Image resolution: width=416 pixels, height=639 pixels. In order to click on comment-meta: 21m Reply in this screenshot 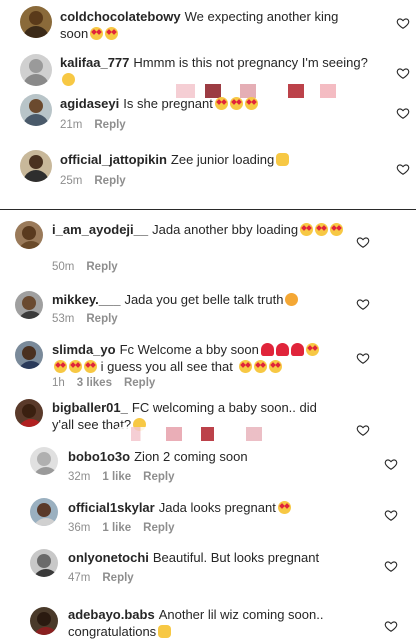, I will do `click(99, 125)`.